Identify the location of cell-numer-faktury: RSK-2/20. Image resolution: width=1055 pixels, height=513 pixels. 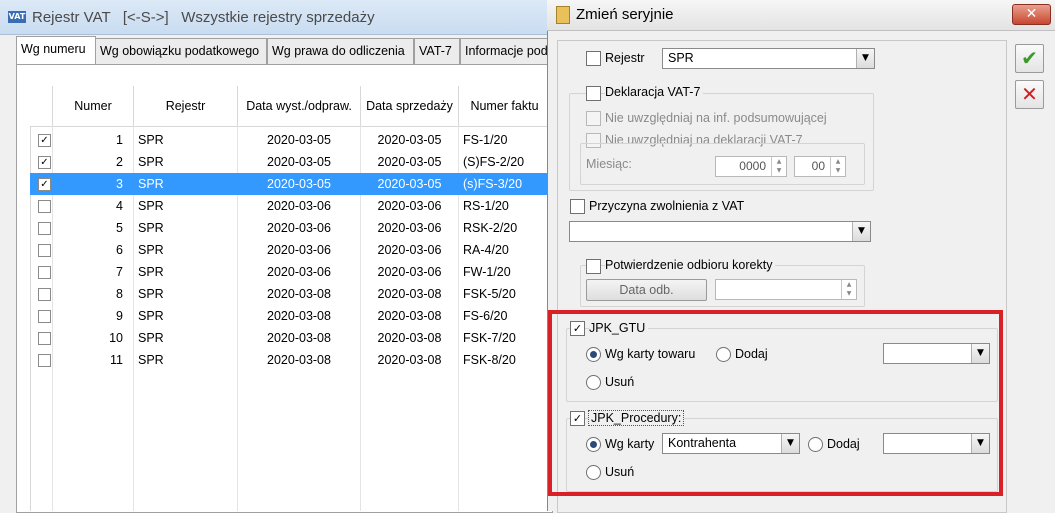
(490, 228).